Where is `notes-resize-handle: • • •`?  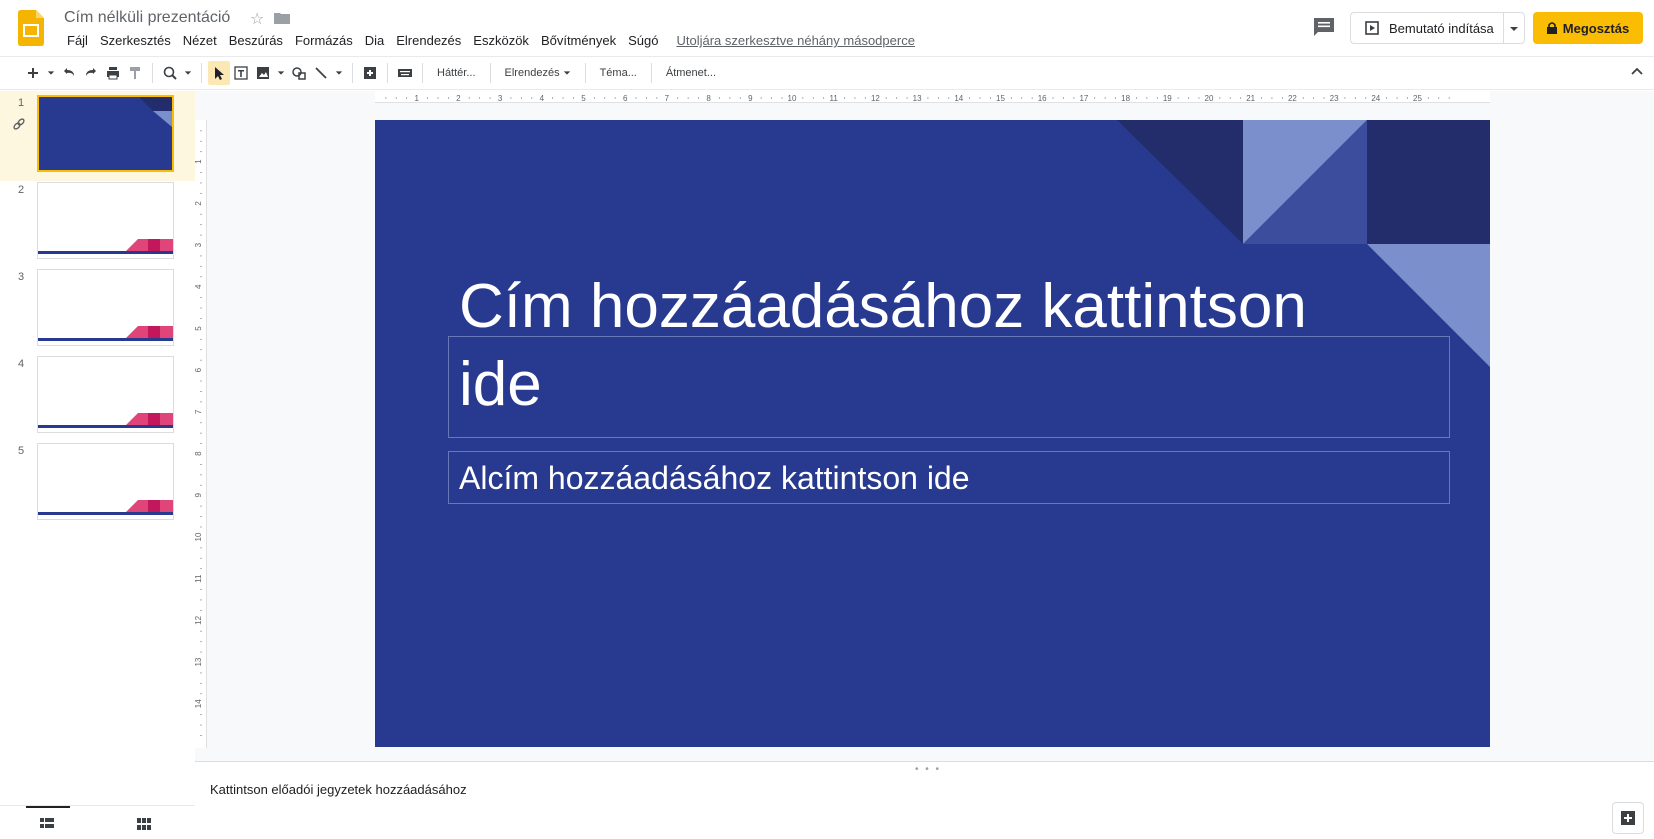 notes-resize-handle: • • • is located at coordinates (928, 769).